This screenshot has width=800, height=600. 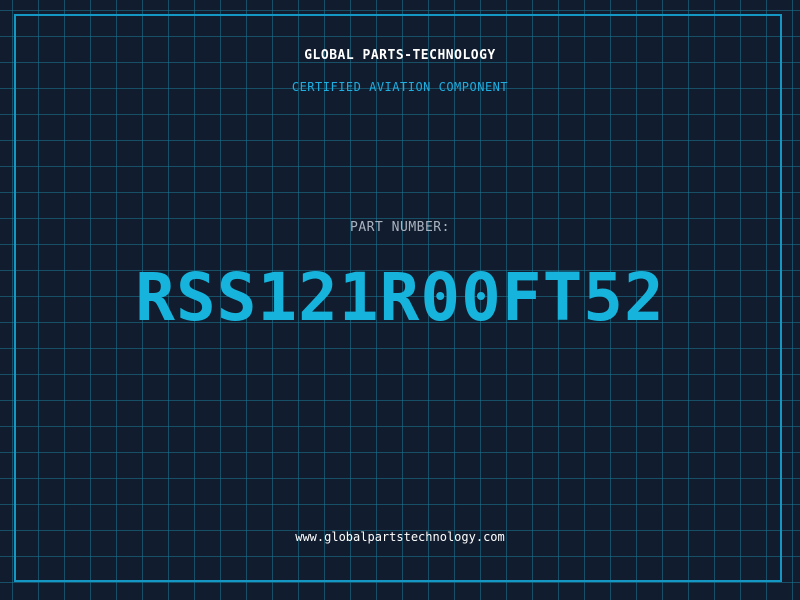 What do you see at coordinates (400, 87) in the screenshot?
I see `certification-subtitle: CERTIFIED AVIATION COMPONENT` at bounding box center [400, 87].